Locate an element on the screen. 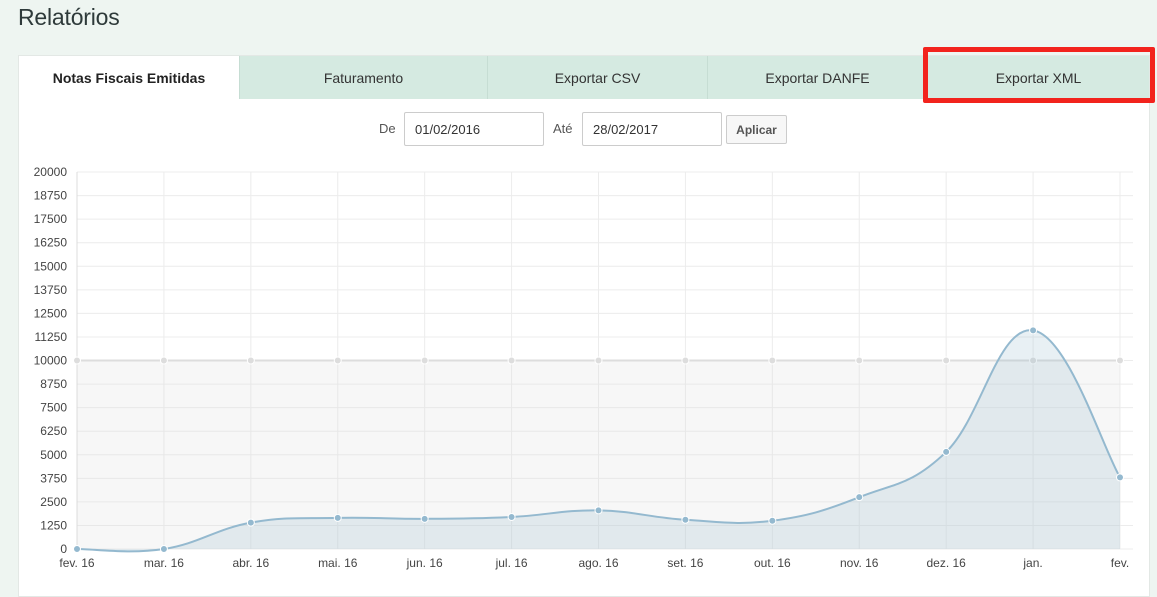 The height and width of the screenshot is (597, 1157). y-tick-label: 5000 is located at coordinates (53, 455).